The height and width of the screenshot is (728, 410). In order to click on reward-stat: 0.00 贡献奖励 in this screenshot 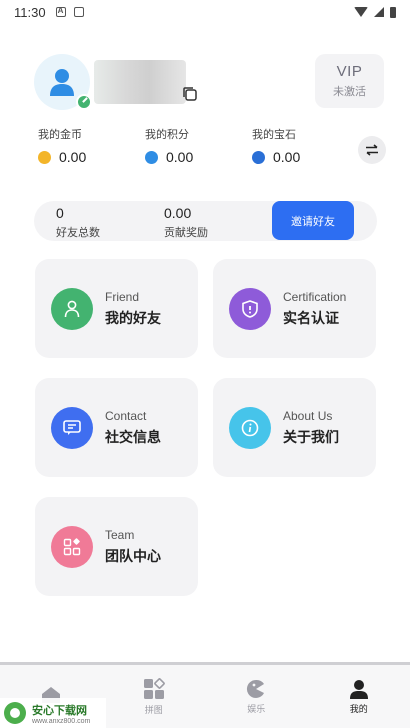, I will do `click(186, 222)`.